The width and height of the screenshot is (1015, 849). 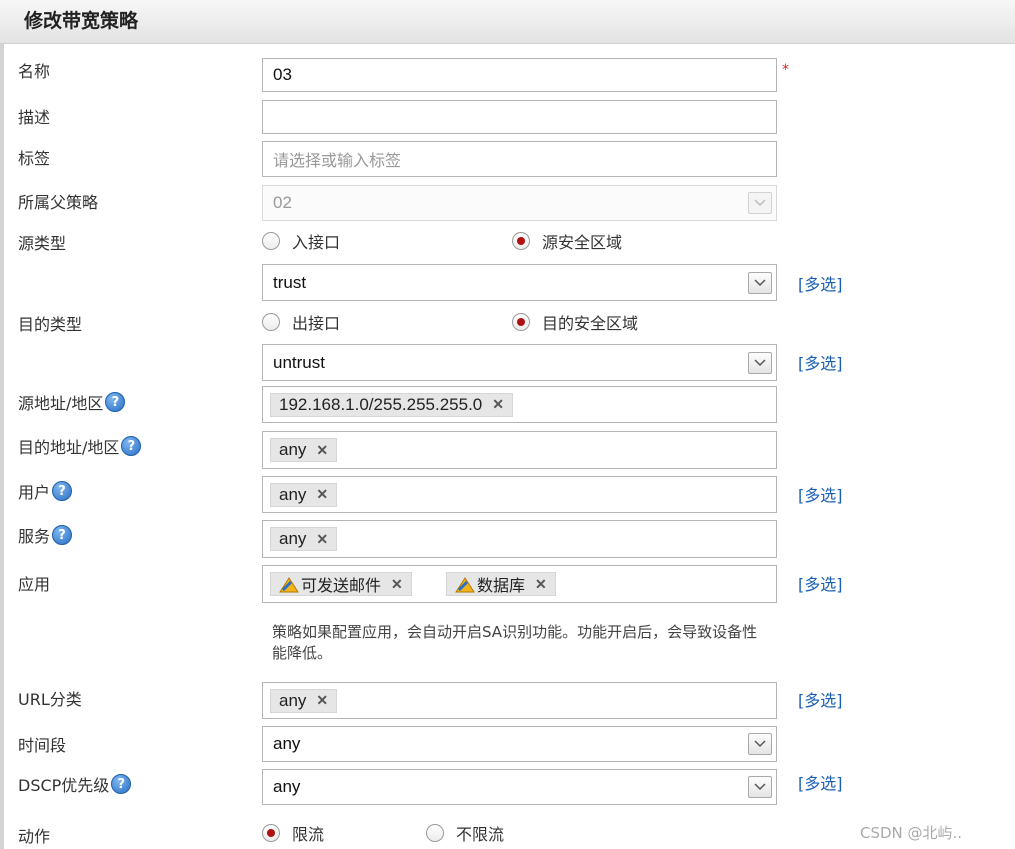 What do you see at coordinates (58, 202) in the screenshot?
I see `parent-policy-label: 所属父策略` at bounding box center [58, 202].